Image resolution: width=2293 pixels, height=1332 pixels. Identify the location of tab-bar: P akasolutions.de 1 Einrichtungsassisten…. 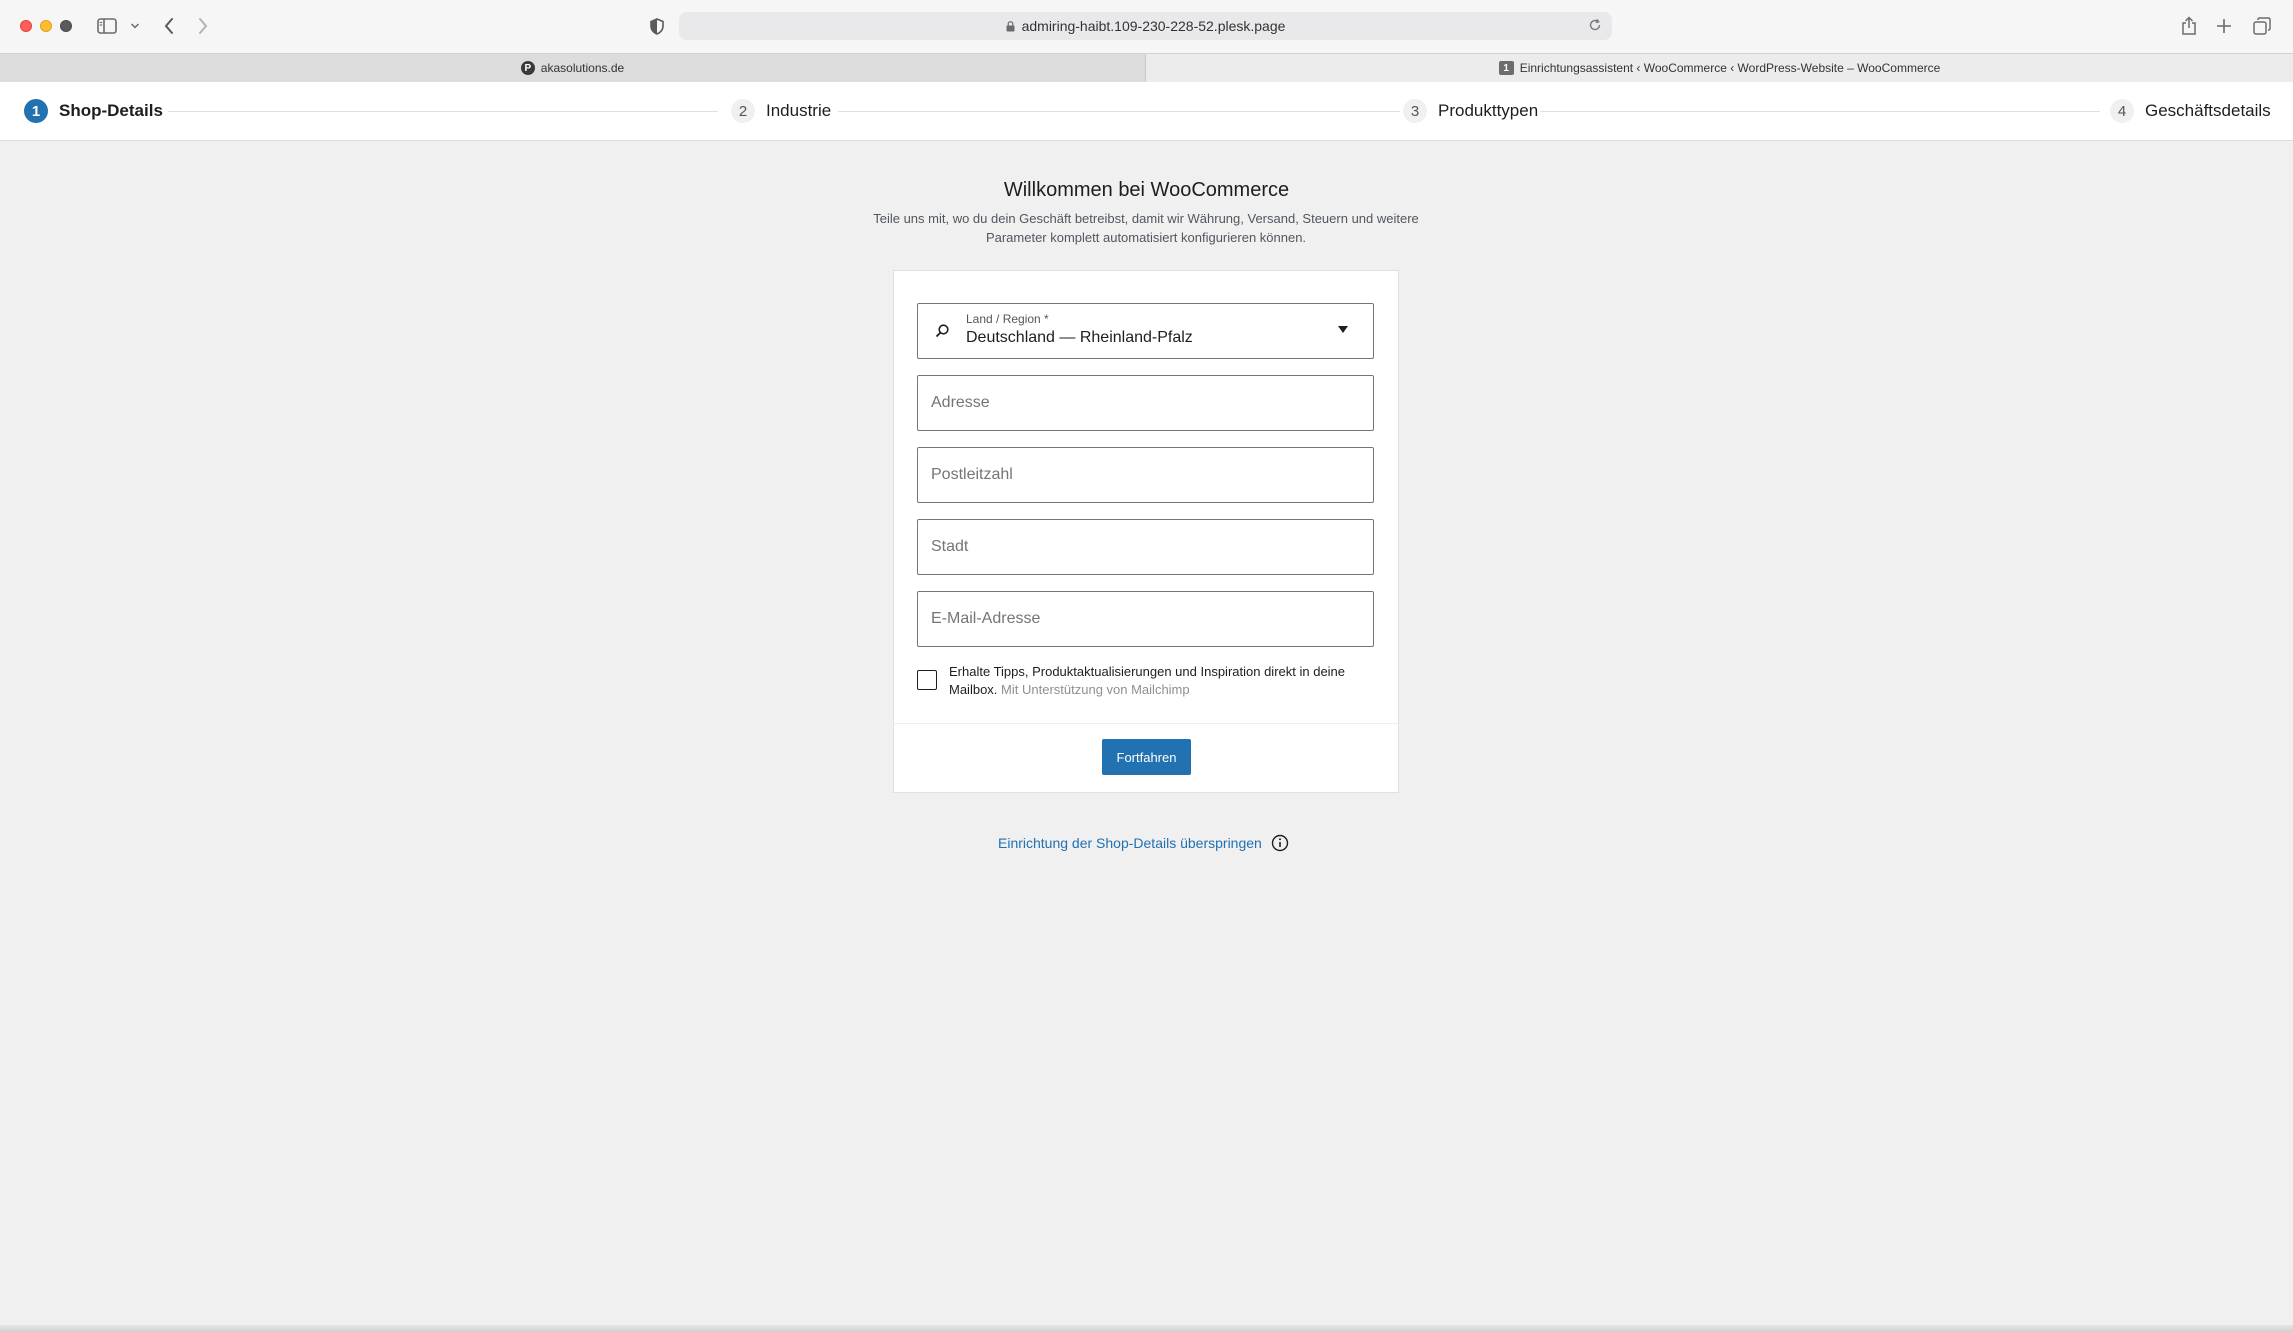
(1146, 67).